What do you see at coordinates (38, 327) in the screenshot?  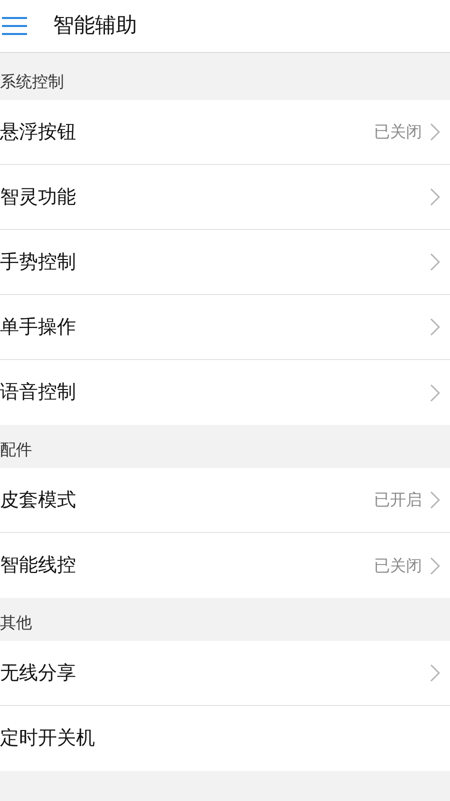 I see `row-label: 单手操作` at bounding box center [38, 327].